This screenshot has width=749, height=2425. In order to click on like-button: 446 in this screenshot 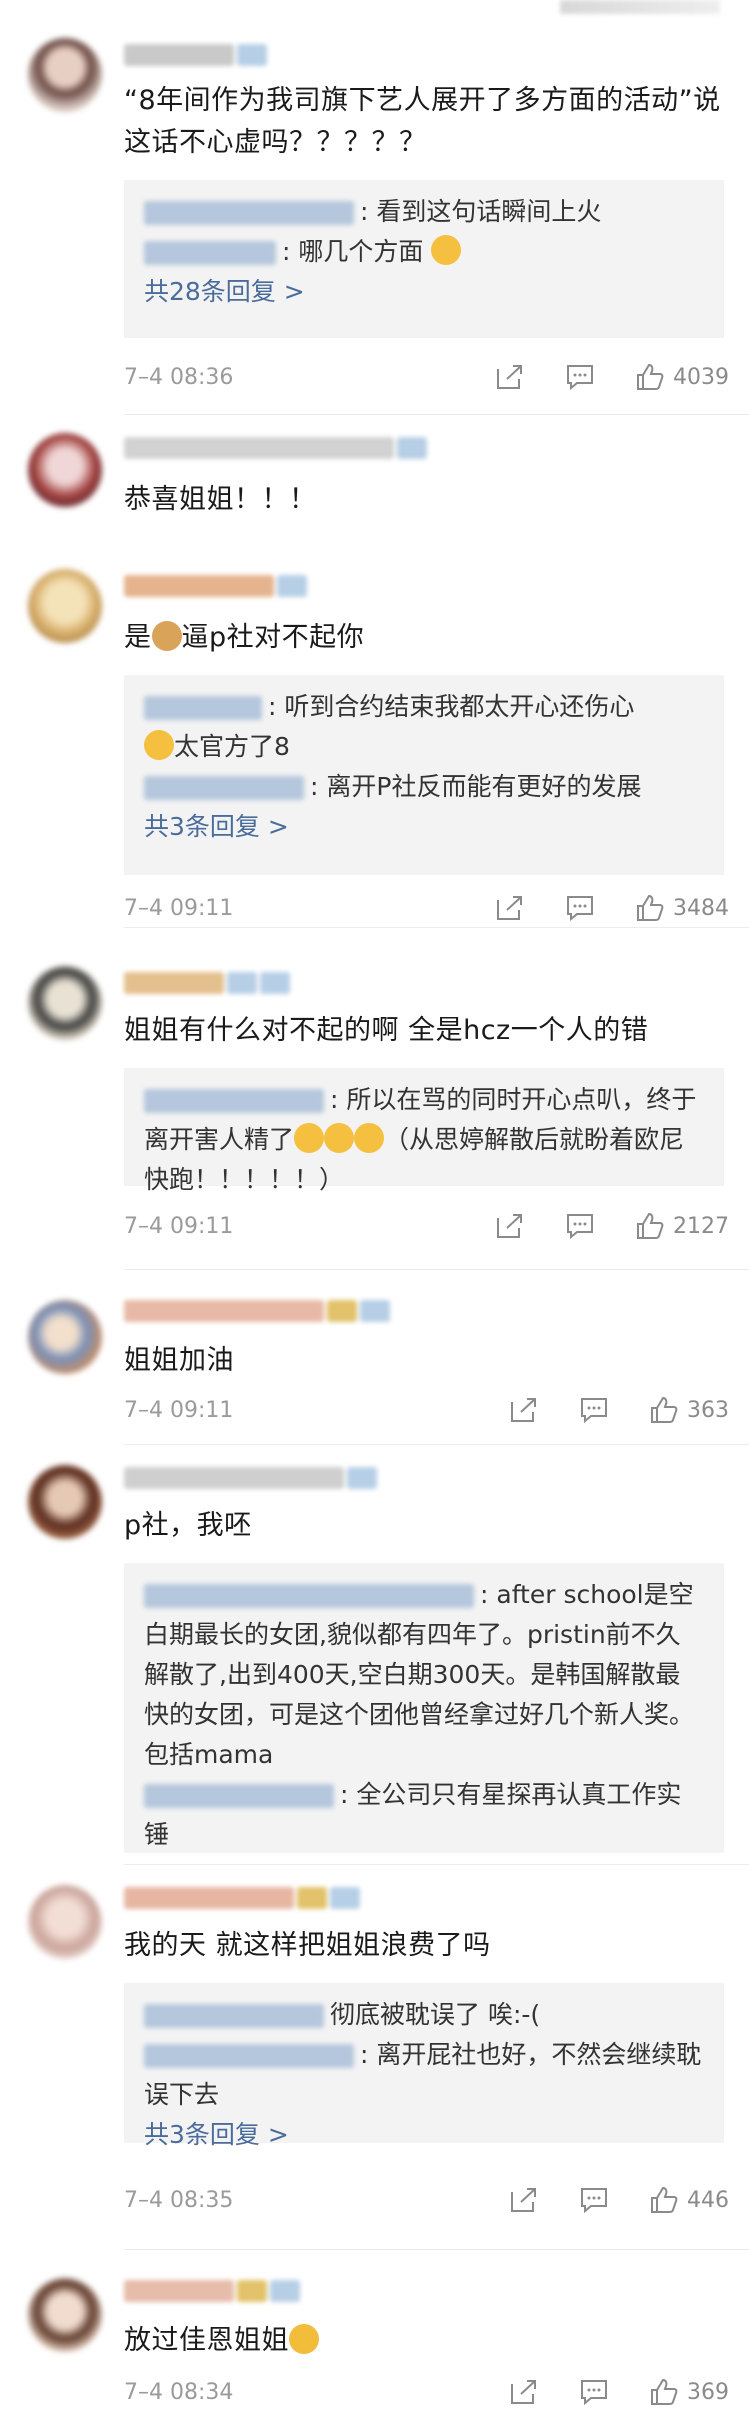, I will do `click(689, 2200)`.